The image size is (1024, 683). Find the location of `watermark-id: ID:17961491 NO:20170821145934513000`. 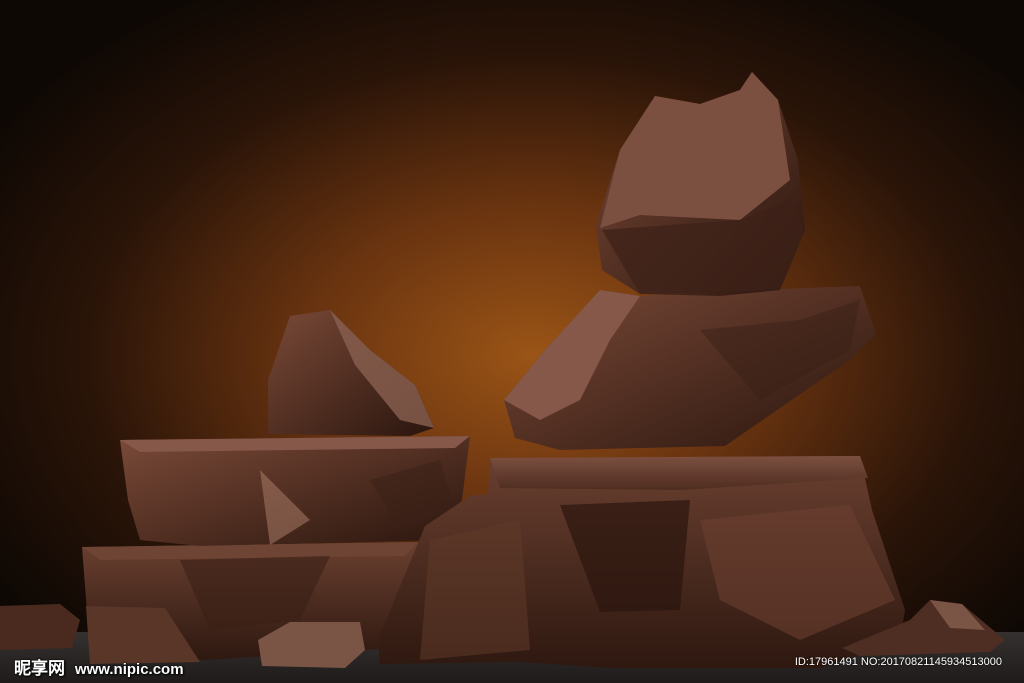

watermark-id: ID:17961491 NO:20170821145934513000 is located at coordinates (898, 662).